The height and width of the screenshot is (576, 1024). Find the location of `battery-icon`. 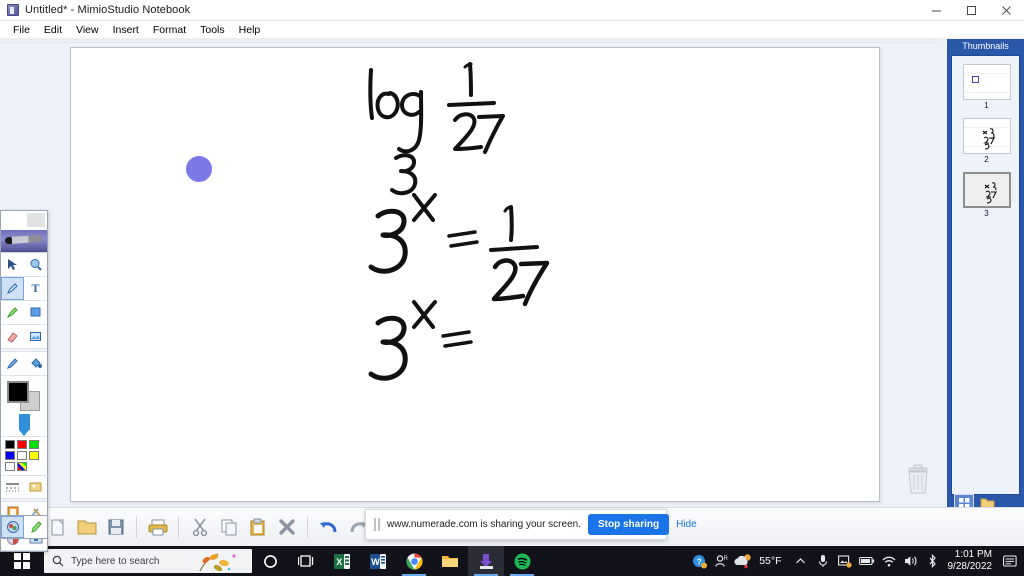

battery-icon is located at coordinates (867, 561).